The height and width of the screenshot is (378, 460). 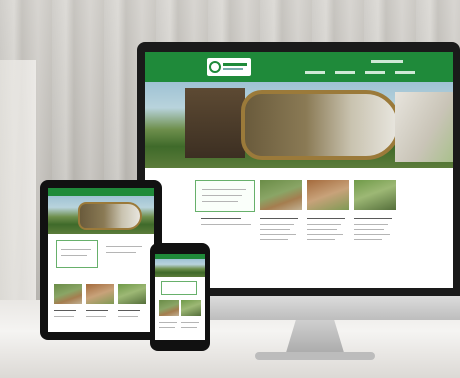 I want to click on top-link, so click(x=387, y=61).